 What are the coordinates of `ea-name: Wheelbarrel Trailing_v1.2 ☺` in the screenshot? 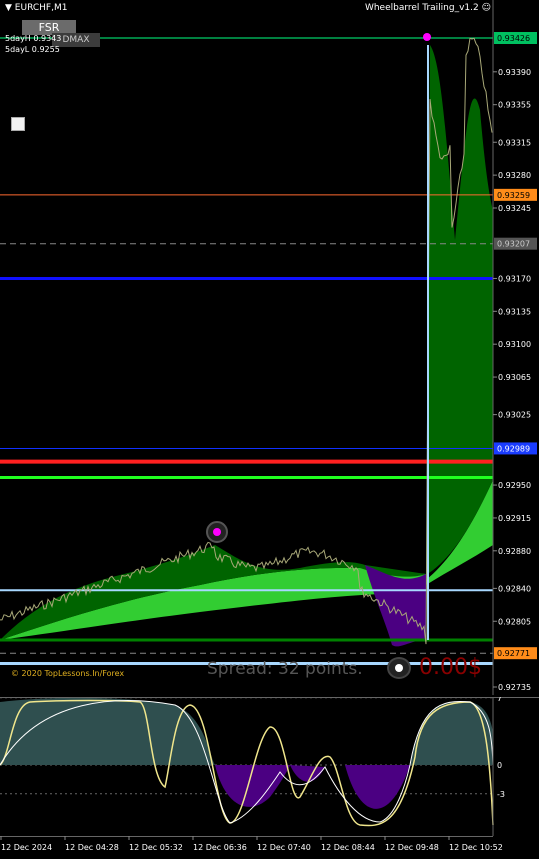 It's located at (428, 8).